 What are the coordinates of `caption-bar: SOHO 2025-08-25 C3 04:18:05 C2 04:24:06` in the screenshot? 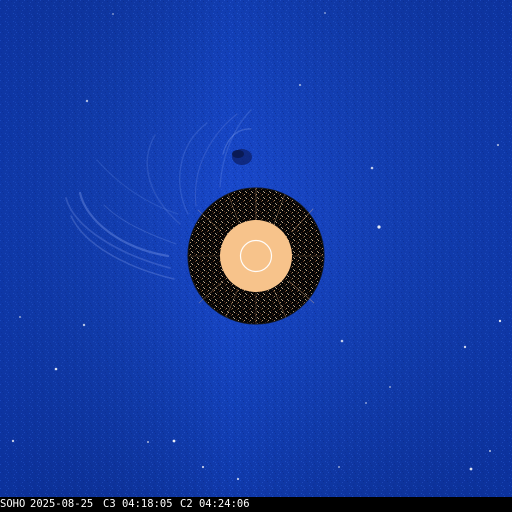 It's located at (256, 504).